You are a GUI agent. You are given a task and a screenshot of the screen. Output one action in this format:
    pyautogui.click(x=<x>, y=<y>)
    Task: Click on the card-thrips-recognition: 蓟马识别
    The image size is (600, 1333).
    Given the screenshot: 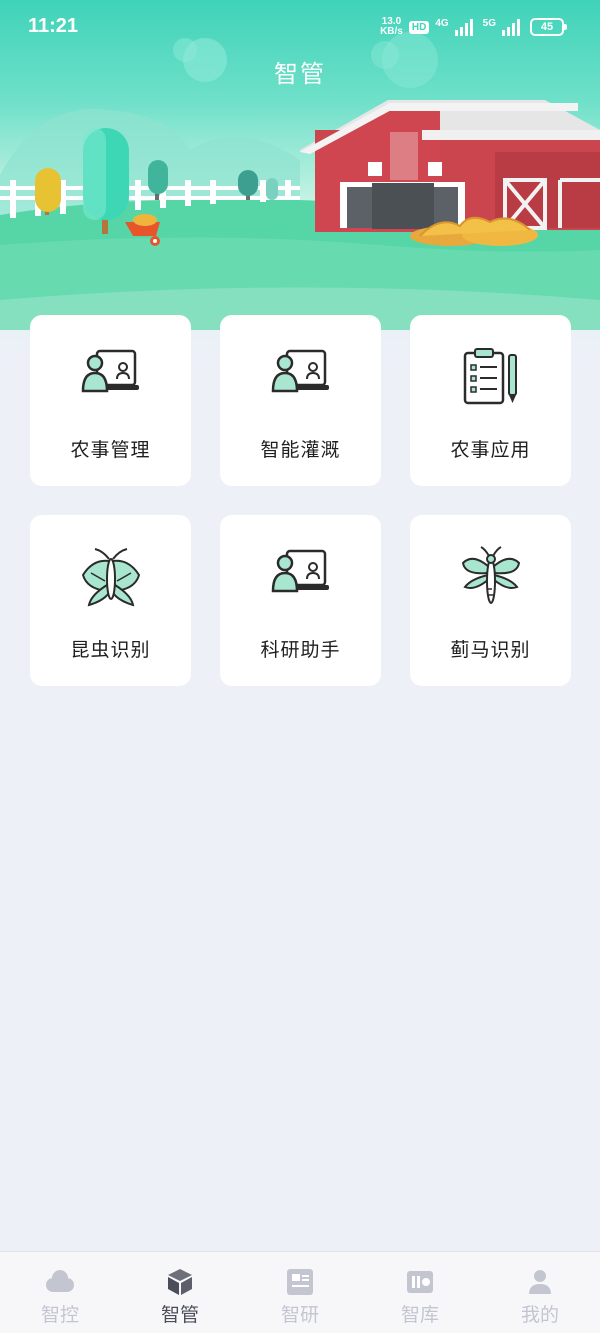 What is the action you would take?
    pyautogui.click(x=490, y=600)
    